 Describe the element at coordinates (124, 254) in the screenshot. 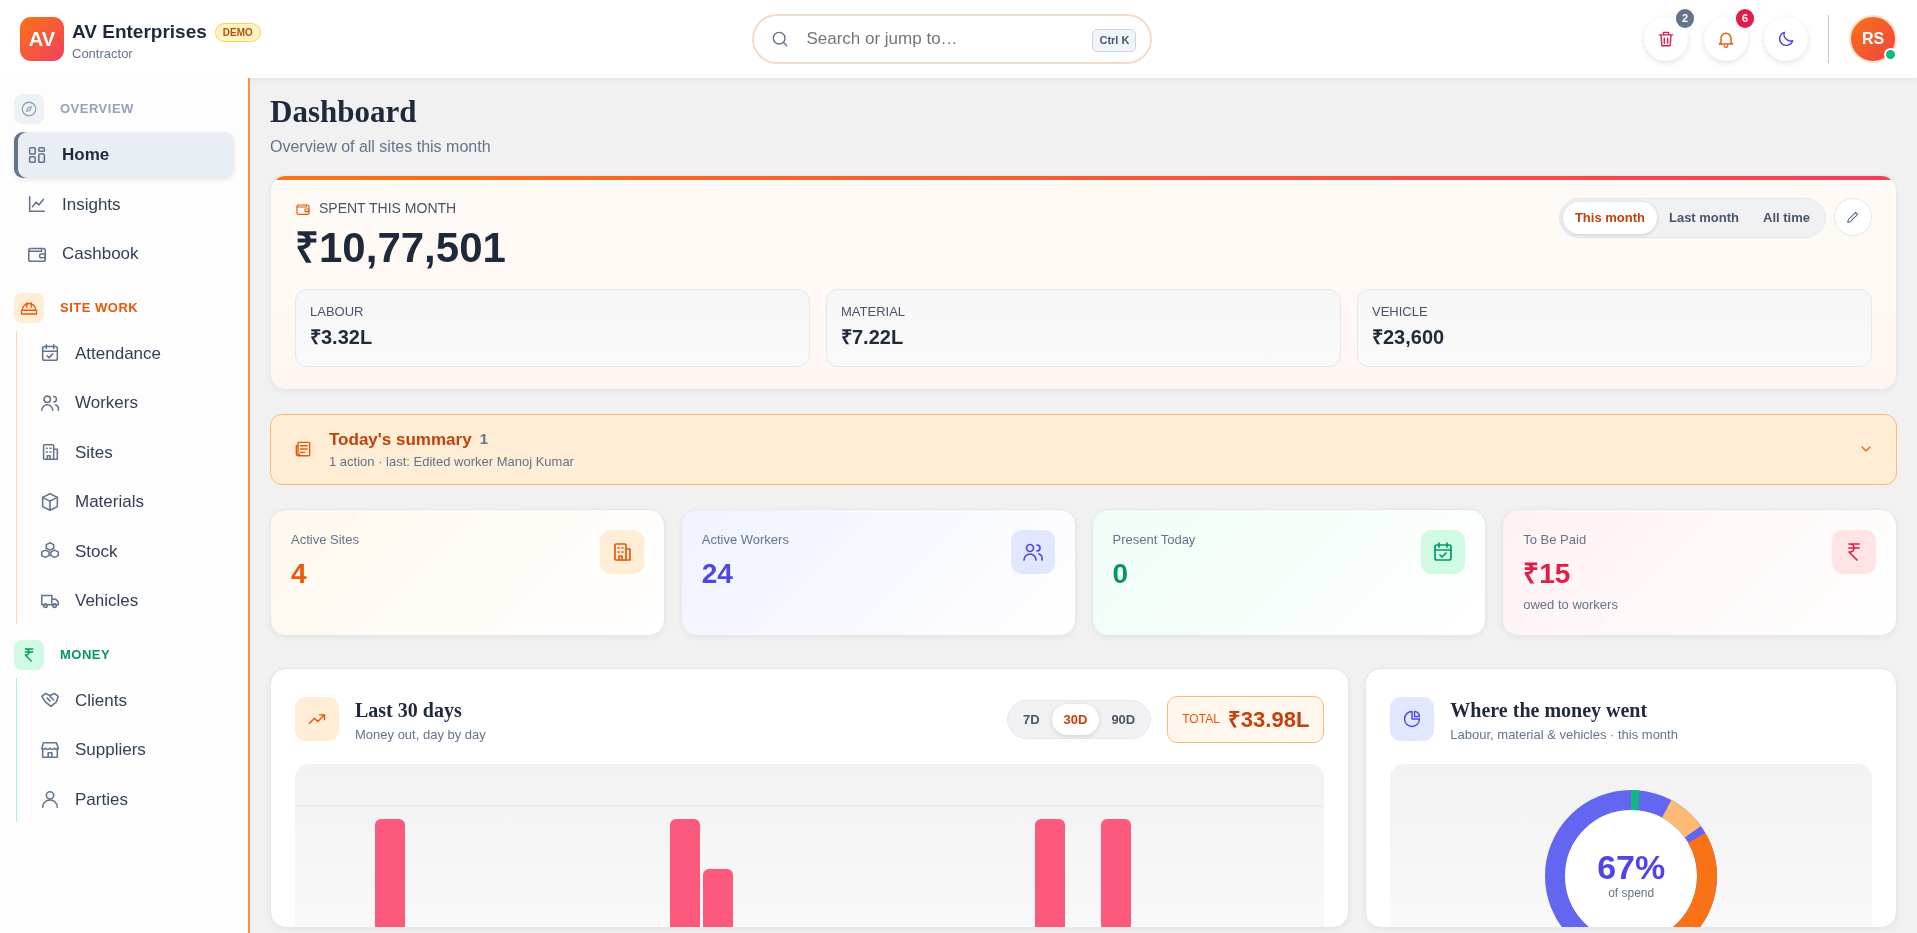

I see `sidebar-item: Cashbook` at that location.